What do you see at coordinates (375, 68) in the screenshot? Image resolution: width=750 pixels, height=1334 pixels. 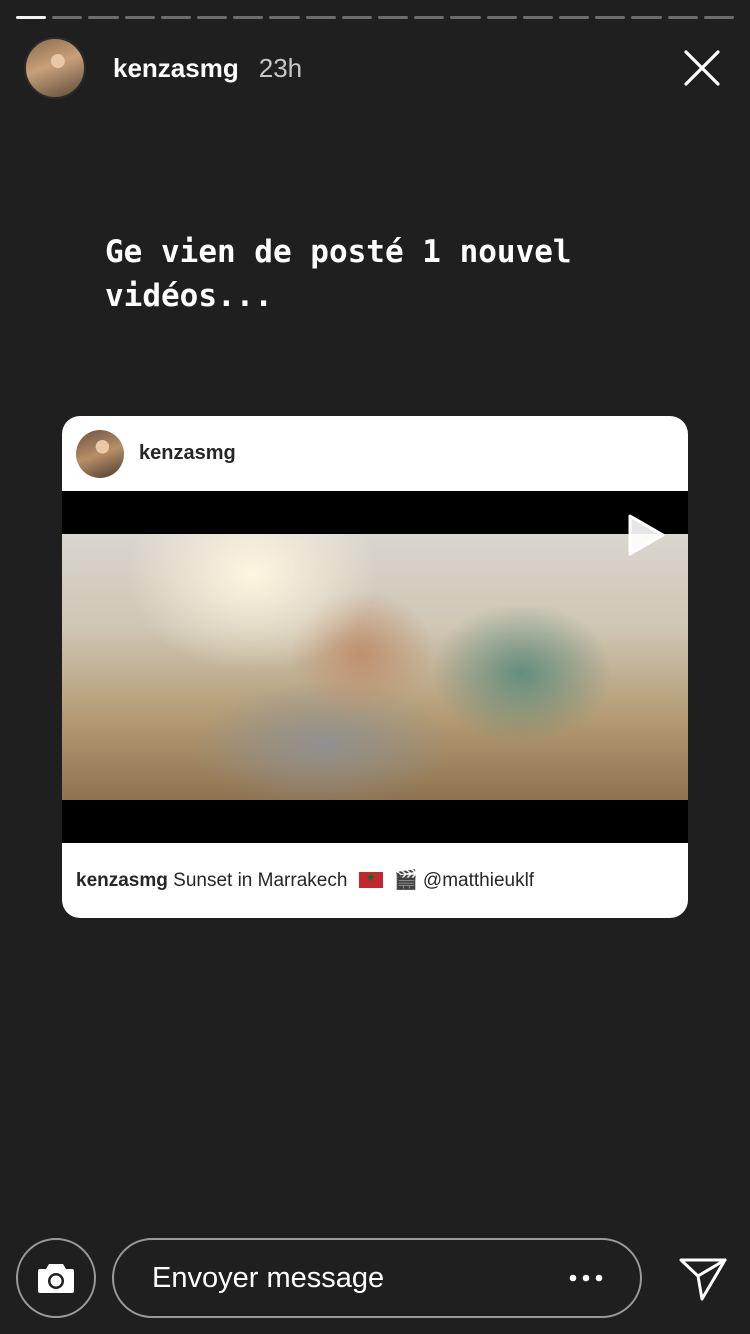 I see `story-header: kenzasmg 23h` at bounding box center [375, 68].